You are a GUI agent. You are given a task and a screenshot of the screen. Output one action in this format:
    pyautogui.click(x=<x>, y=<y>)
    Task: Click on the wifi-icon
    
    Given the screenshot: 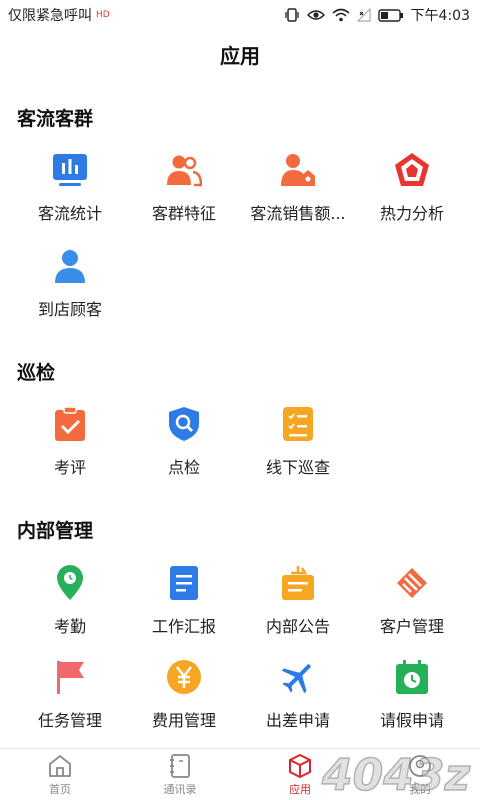 What is the action you would take?
    pyautogui.click(x=341, y=15)
    